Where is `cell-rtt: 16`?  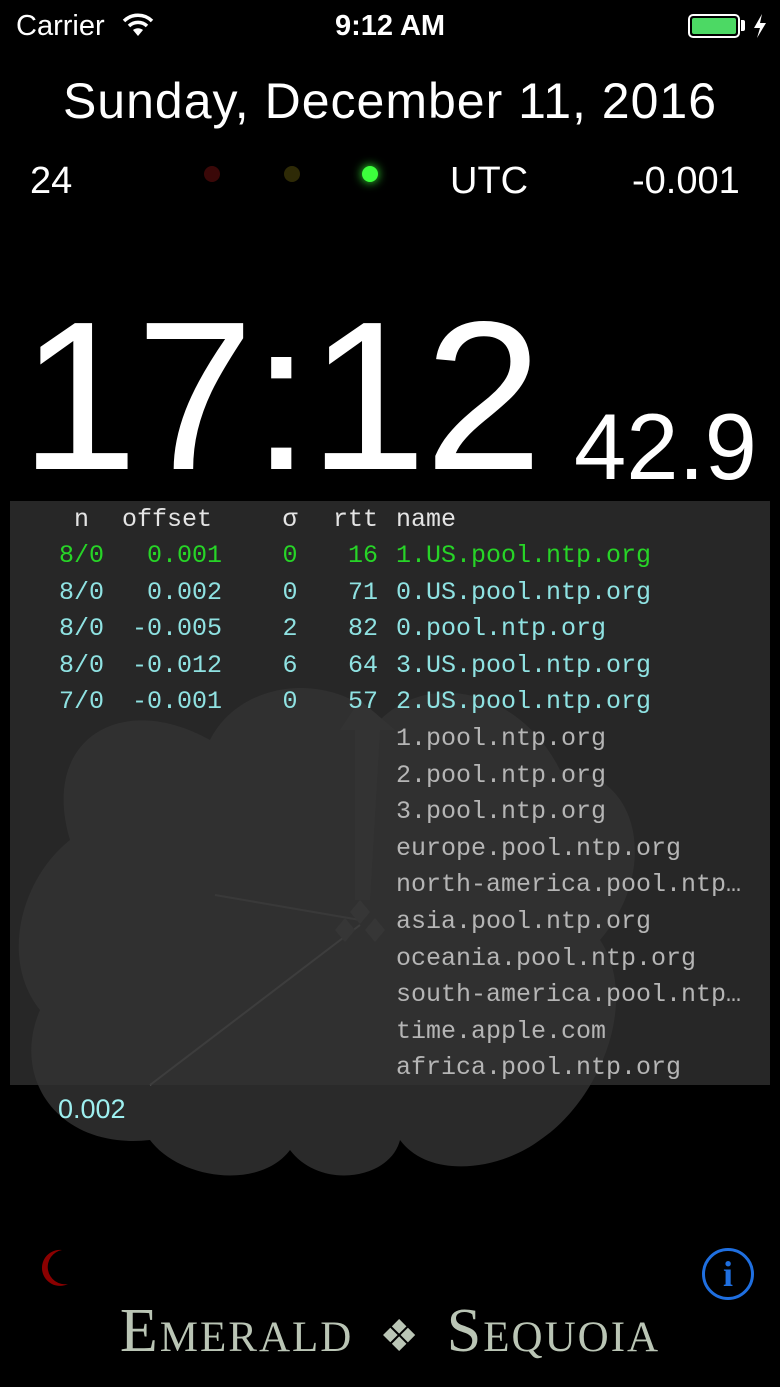 cell-rtt: 16 is located at coordinates (362, 555).